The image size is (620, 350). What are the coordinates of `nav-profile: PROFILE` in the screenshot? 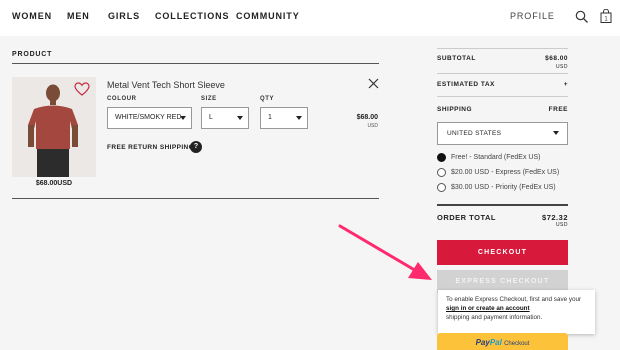 It's located at (532, 16).